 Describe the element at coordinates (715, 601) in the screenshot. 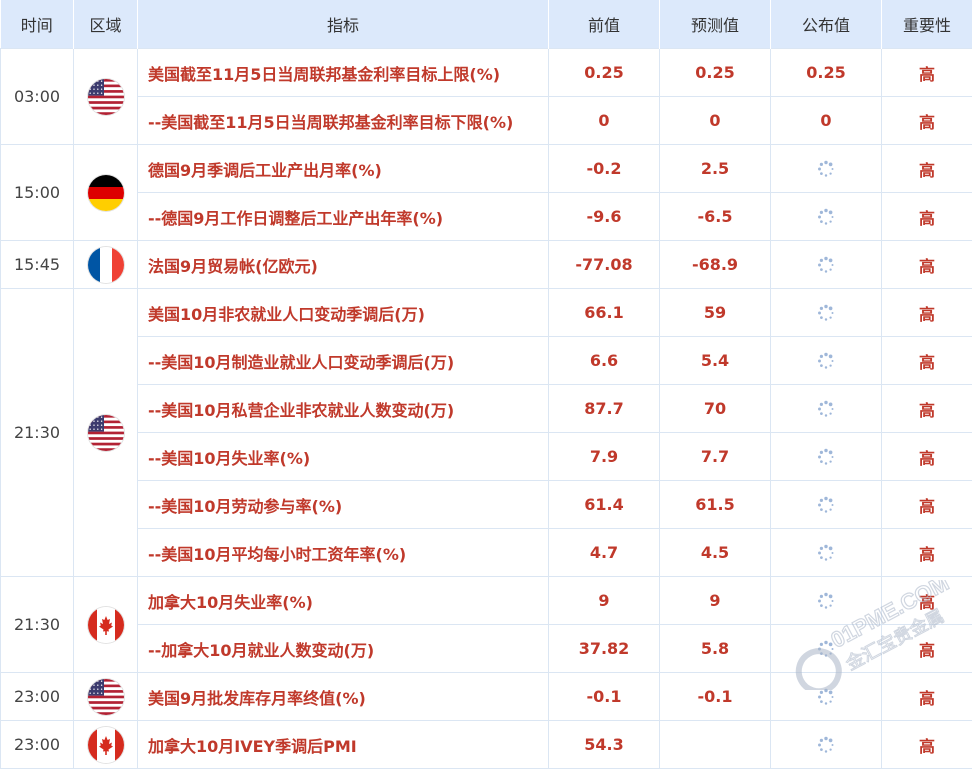

I see `forecast-value: 9` at that location.